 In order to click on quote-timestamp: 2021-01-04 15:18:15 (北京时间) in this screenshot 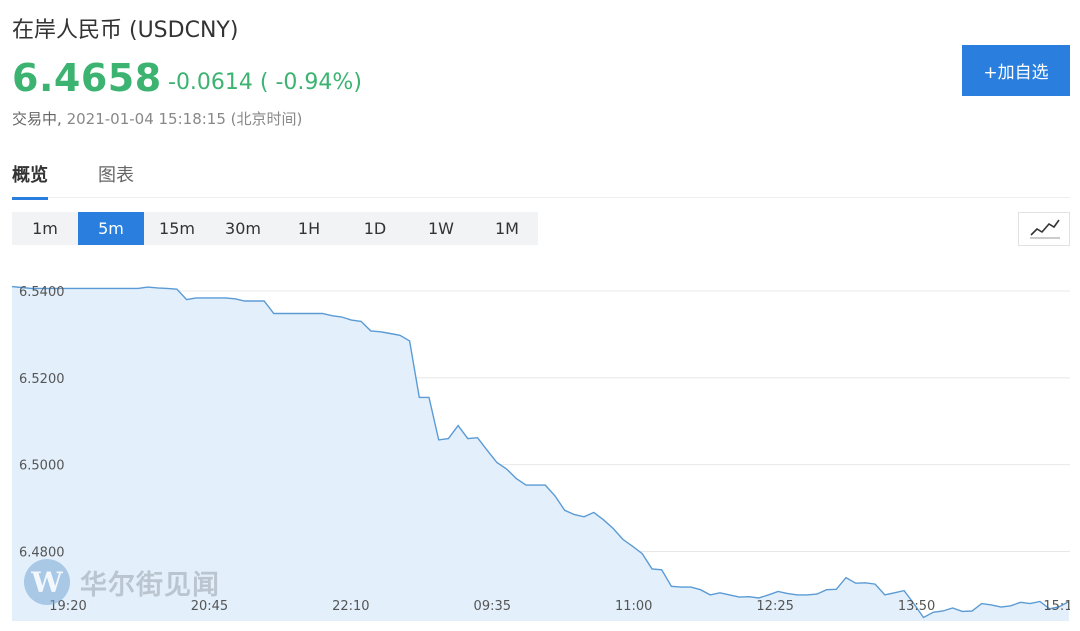, I will do `click(184, 119)`.